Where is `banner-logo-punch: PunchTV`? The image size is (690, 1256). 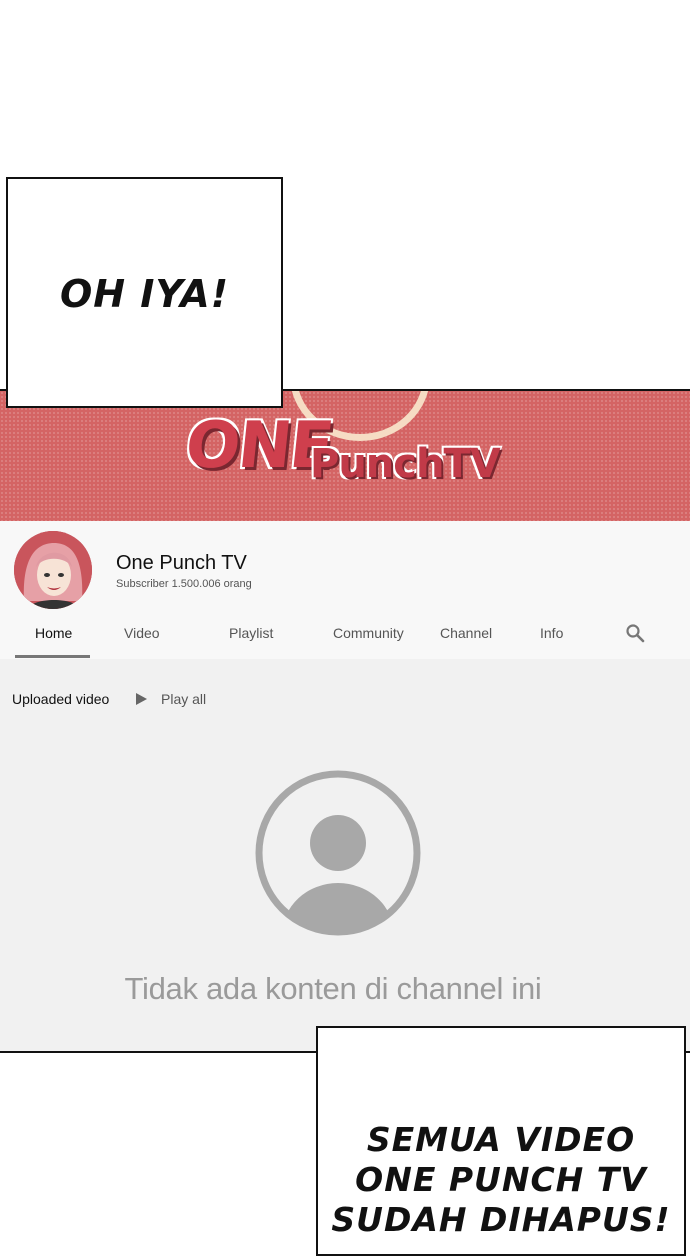
banner-logo-punch: PunchTV is located at coordinates (405, 464).